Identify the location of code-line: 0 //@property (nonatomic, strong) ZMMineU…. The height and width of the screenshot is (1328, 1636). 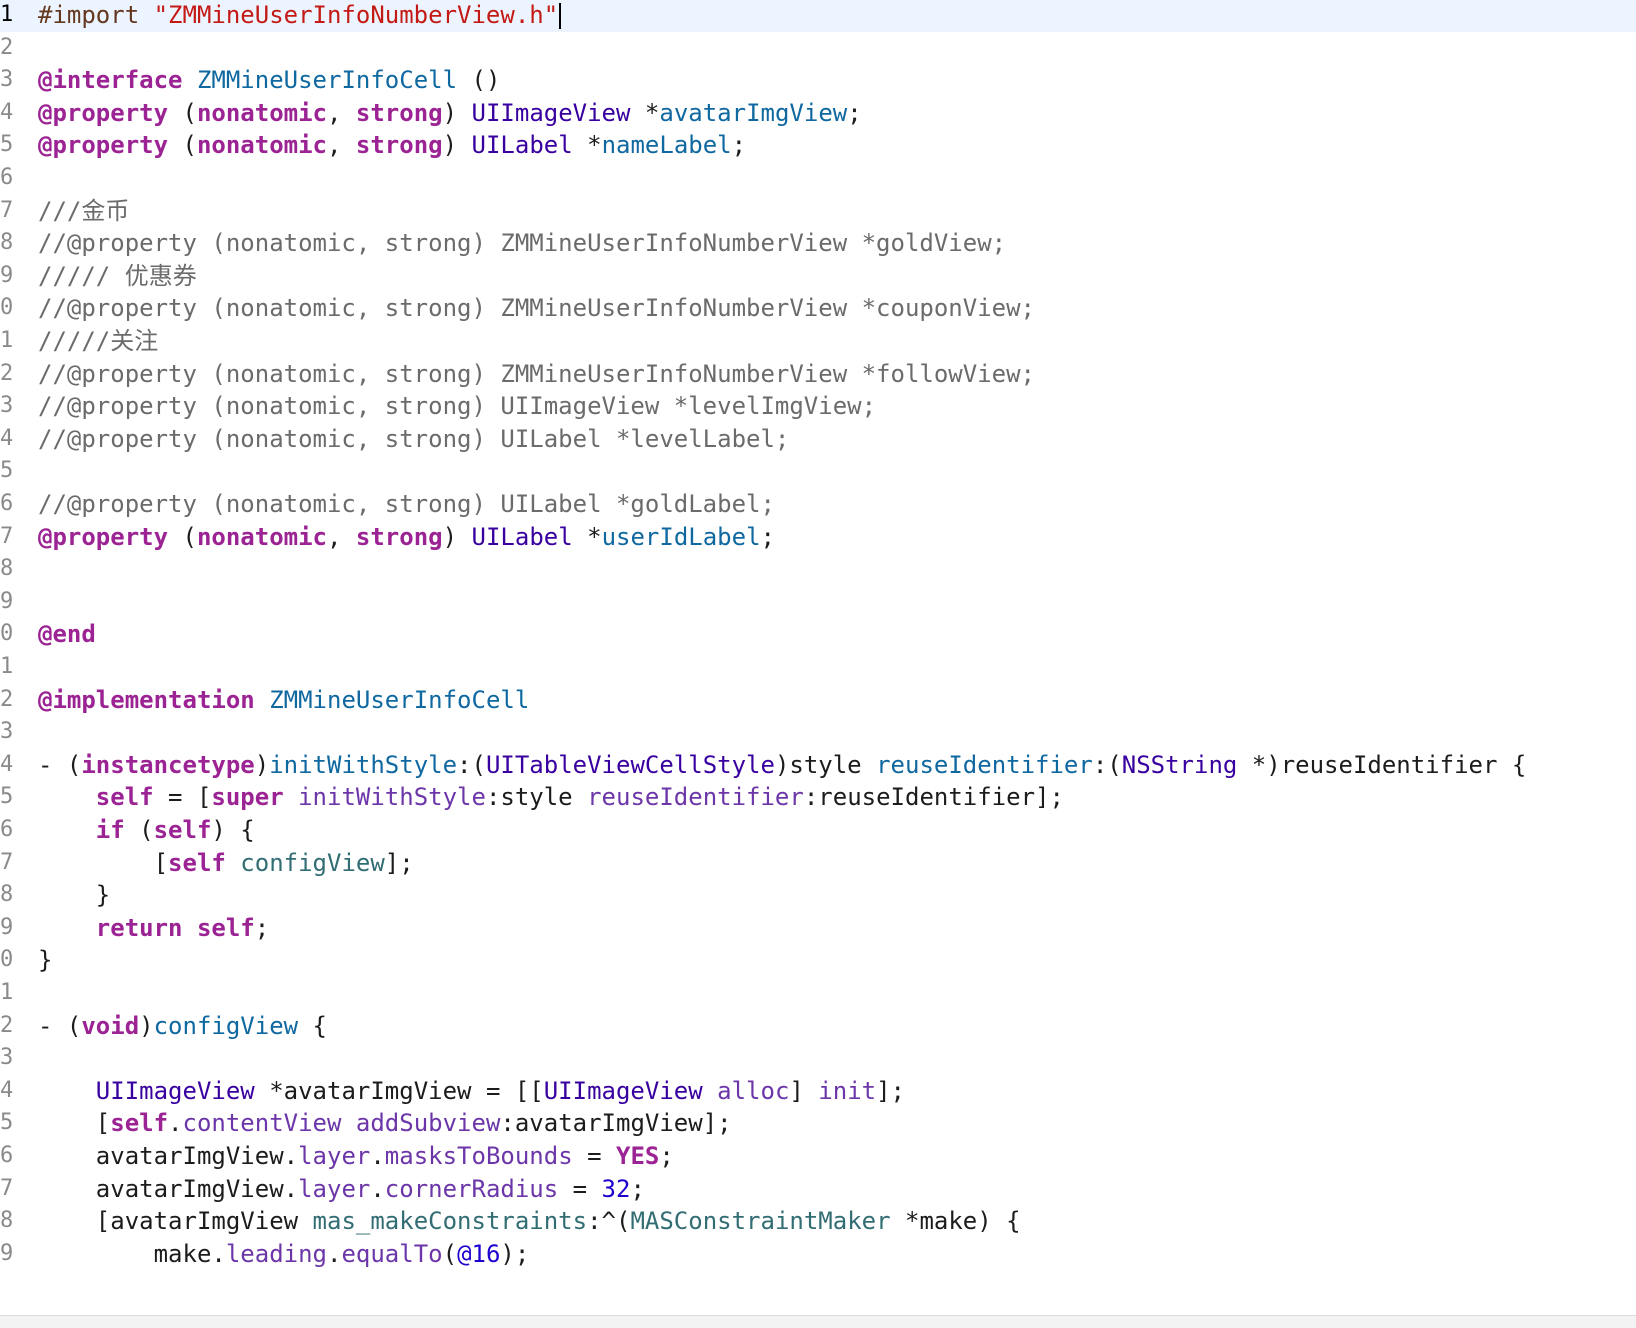
(818, 308).